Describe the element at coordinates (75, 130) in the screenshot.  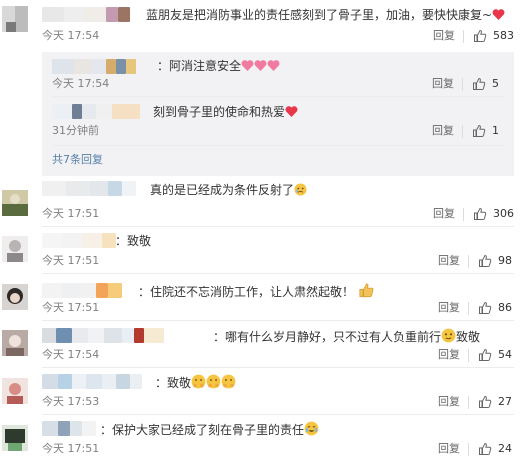
I see `reply-time: 31分钟前` at that location.